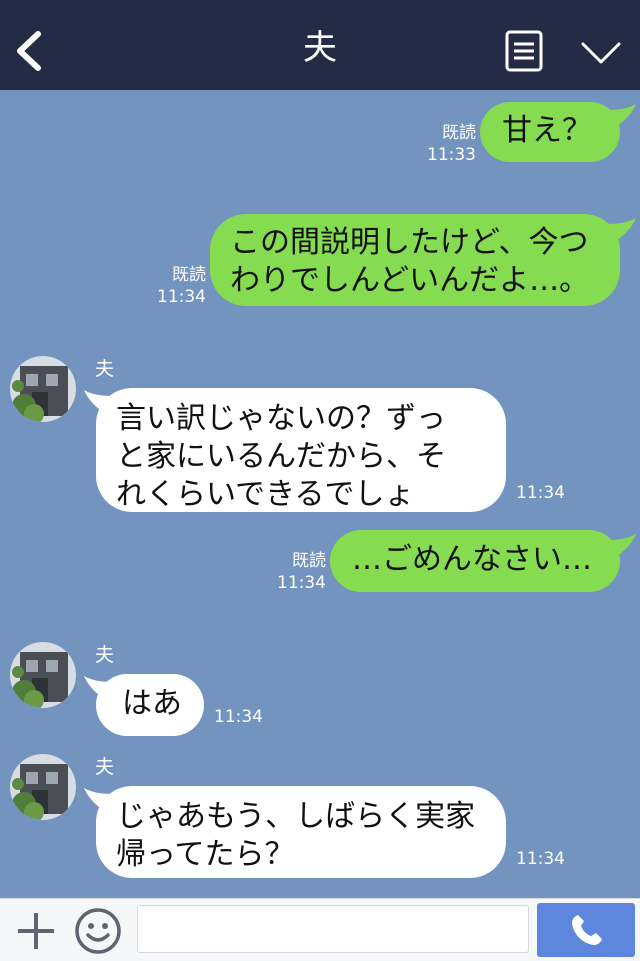  Describe the element at coordinates (296, 816) in the screenshot. I see `message-text-line: じゃあもう、しばらく実家` at that location.